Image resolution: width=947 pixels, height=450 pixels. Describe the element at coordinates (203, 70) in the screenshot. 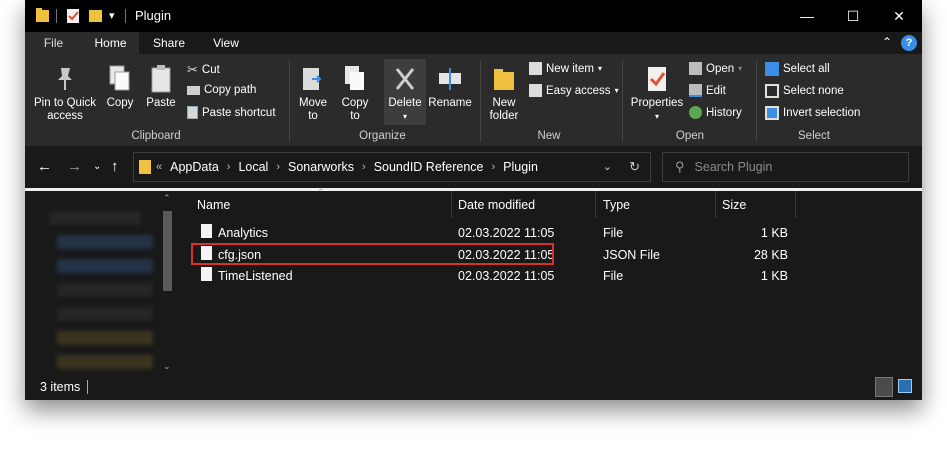

I see `cut-button: ✂ Cut` at that location.